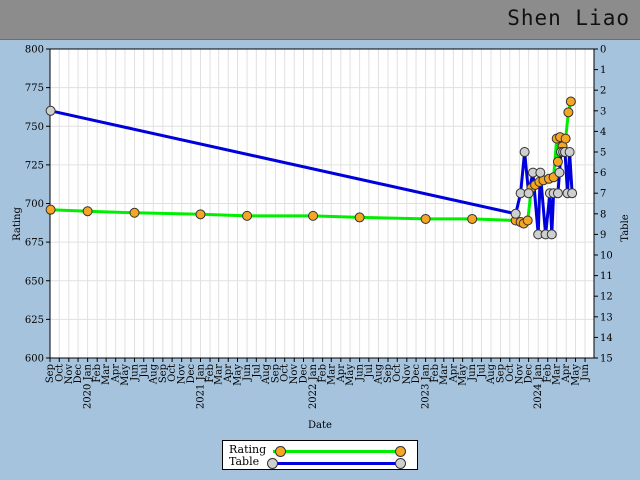 The image size is (640, 480). I want to click on y2-tick-label: 14, so click(606, 338).